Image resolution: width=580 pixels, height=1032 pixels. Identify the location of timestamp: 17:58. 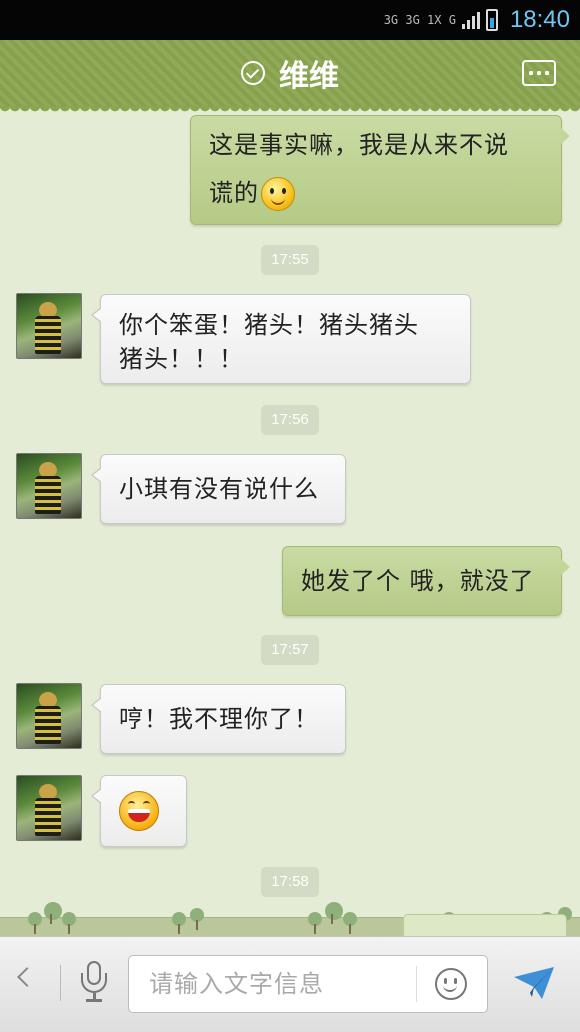
(290, 882).